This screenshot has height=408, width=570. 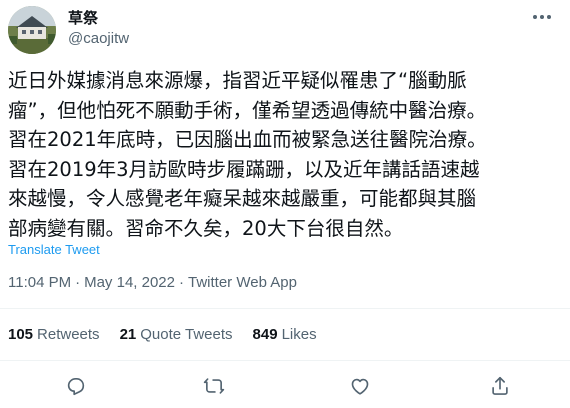 What do you see at coordinates (39, 282) in the screenshot?
I see `tweet-time: 11:04 PM` at bounding box center [39, 282].